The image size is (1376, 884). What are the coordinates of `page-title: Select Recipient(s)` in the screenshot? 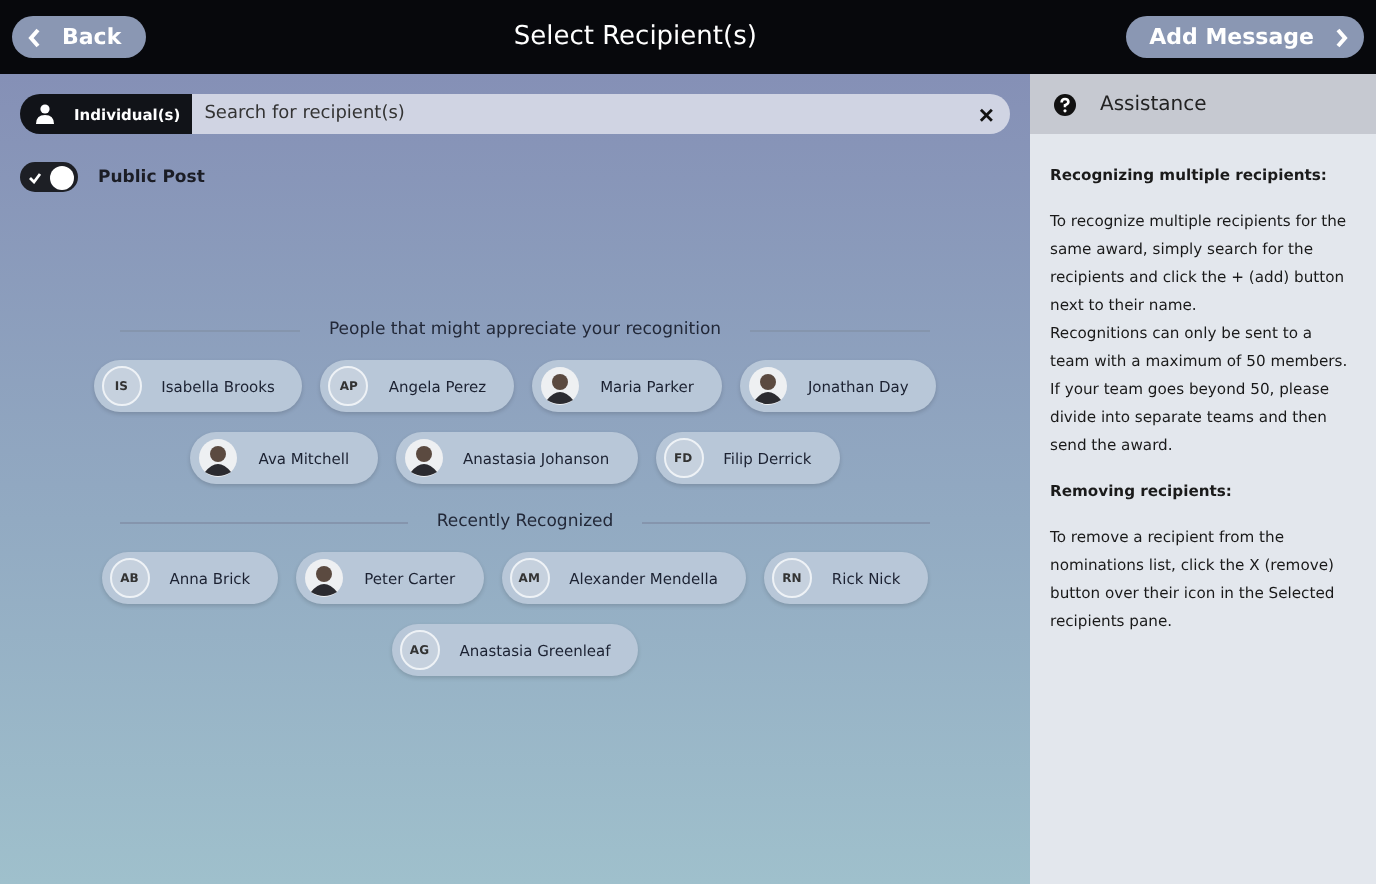 It's located at (635, 37).